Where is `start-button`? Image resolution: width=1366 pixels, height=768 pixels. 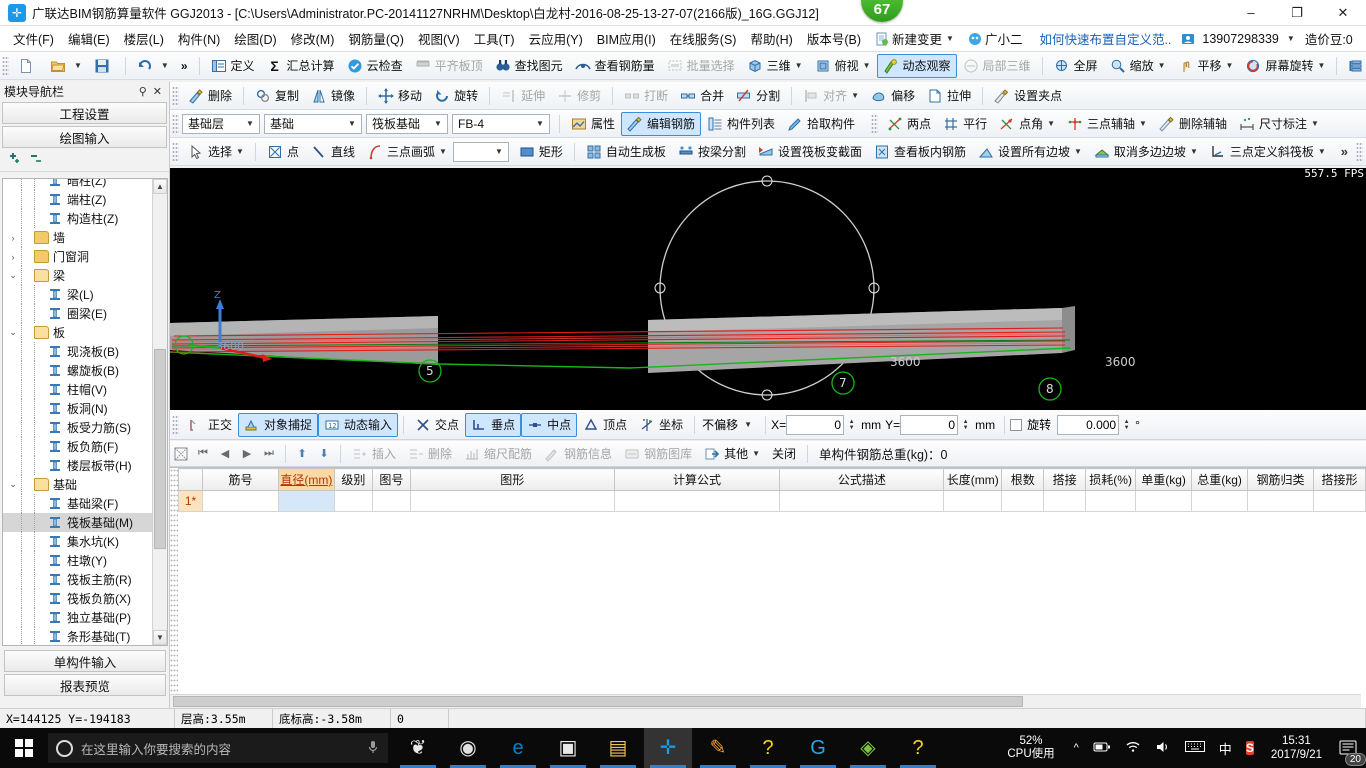
start-button is located at coordinates (24, 748).